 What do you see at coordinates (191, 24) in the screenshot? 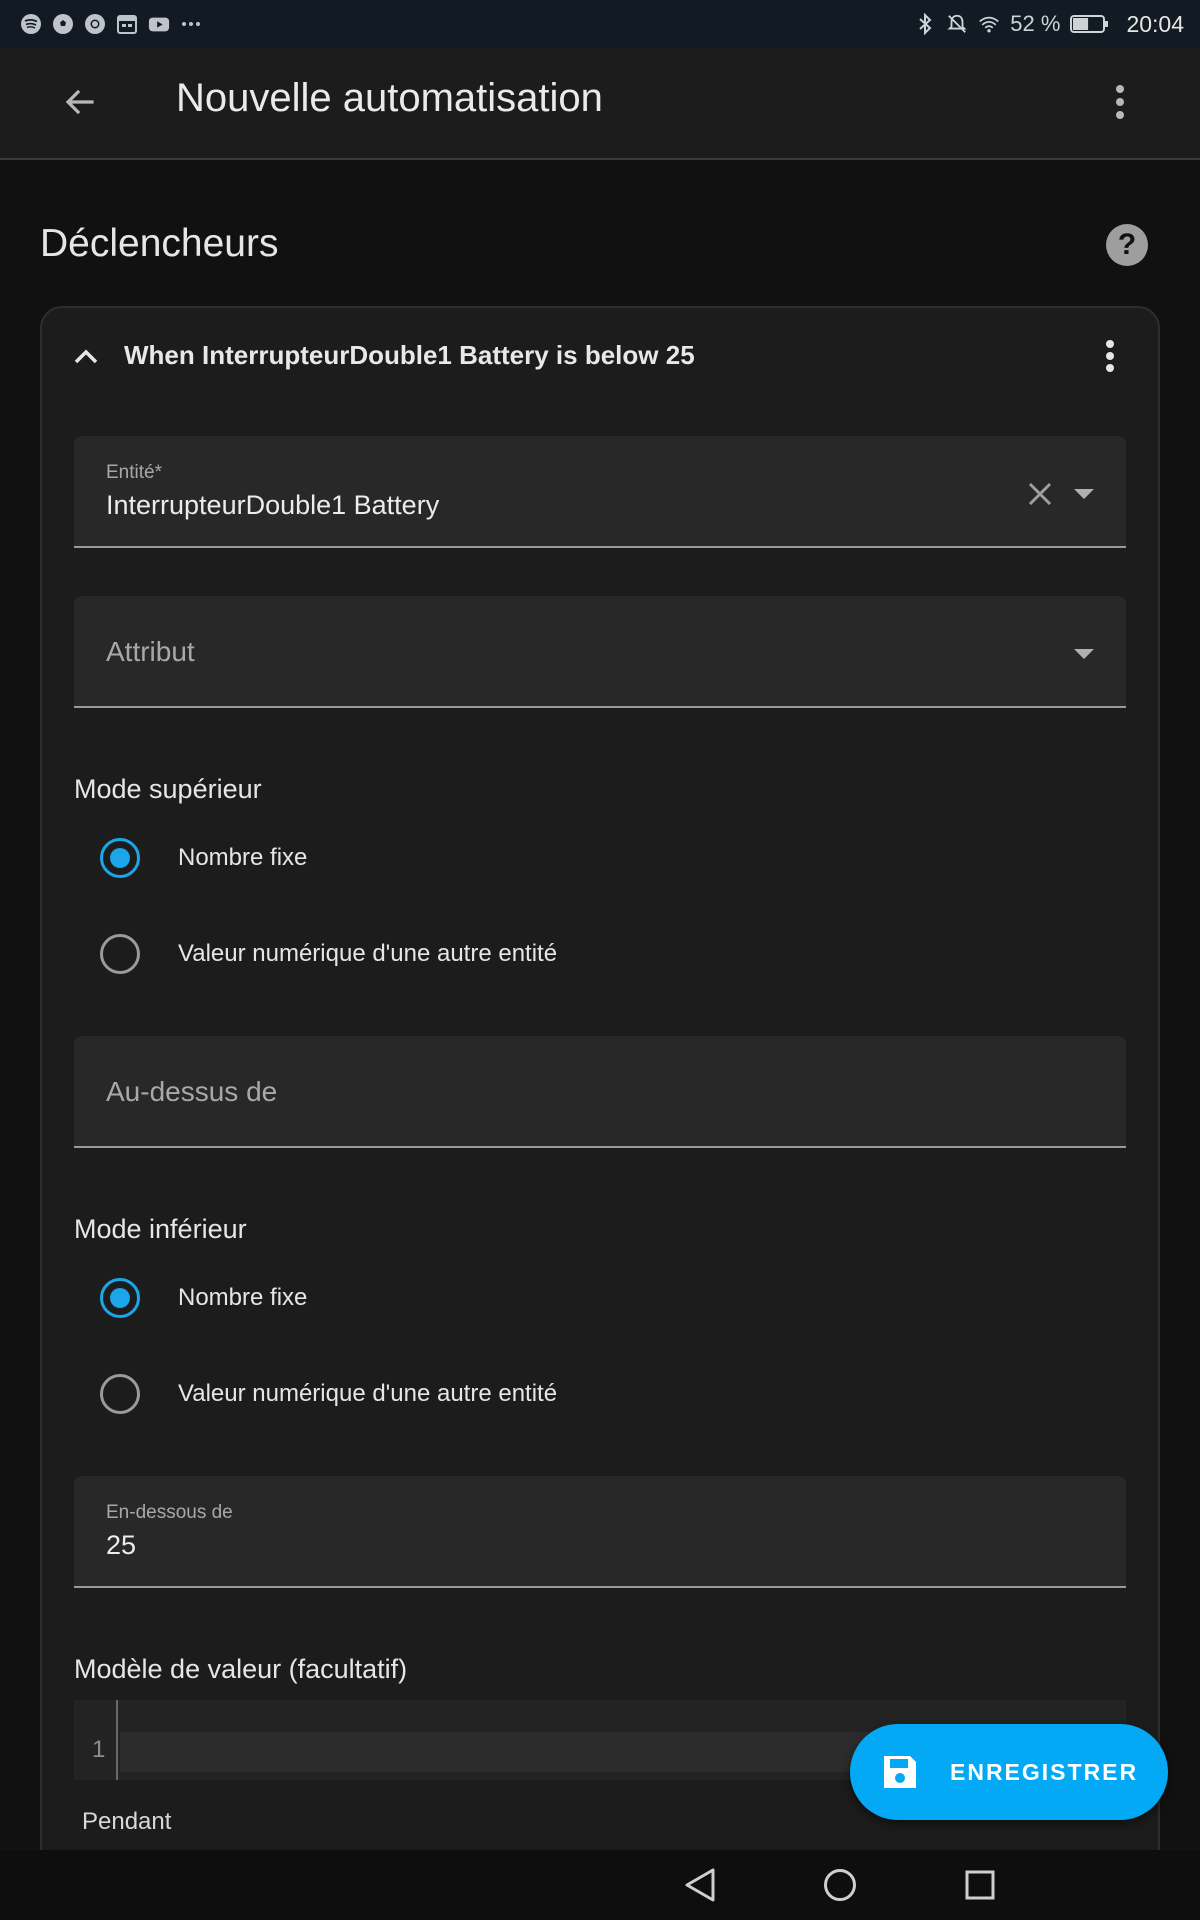
I see `more-horiz-icon` at bounding box center [191, 24].